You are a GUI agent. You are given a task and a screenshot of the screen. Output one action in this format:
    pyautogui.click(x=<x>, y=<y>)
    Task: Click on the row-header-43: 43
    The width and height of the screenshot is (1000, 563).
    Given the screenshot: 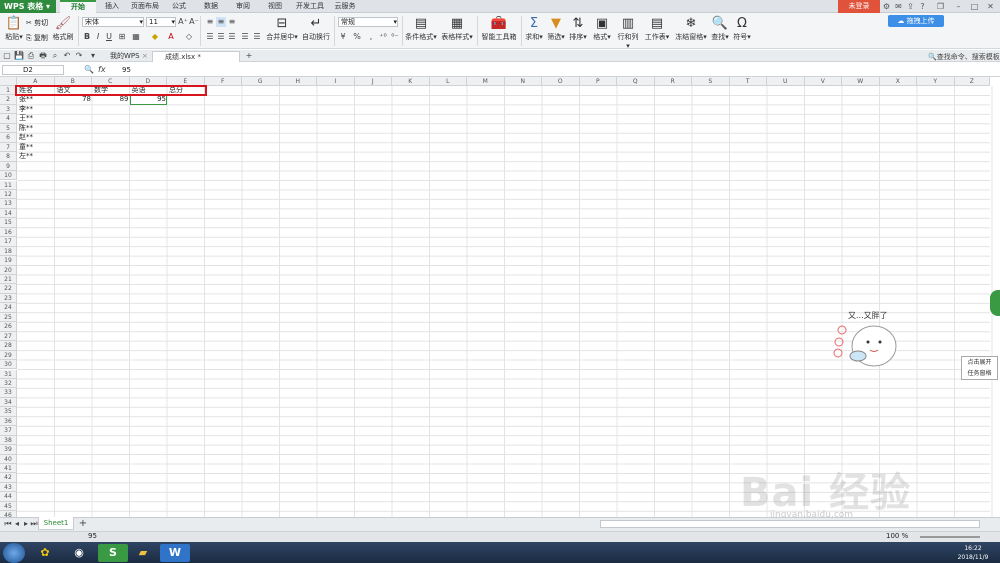 What is the action you would take?
    pyautogui.click(x=8, y=487)
    